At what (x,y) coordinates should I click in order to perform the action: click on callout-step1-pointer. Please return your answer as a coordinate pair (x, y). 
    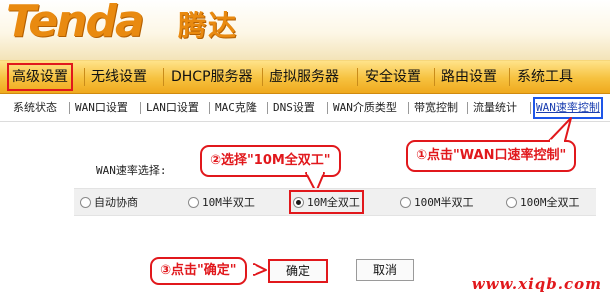
    Looking at the image, I should click on (560, 130).